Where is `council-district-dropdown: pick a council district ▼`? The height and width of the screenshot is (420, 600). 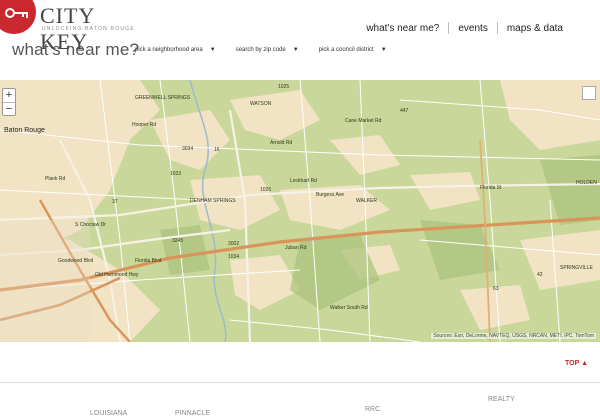
council-district-dropdown: pick a council district ▼ is located at coordinates (353, 50).